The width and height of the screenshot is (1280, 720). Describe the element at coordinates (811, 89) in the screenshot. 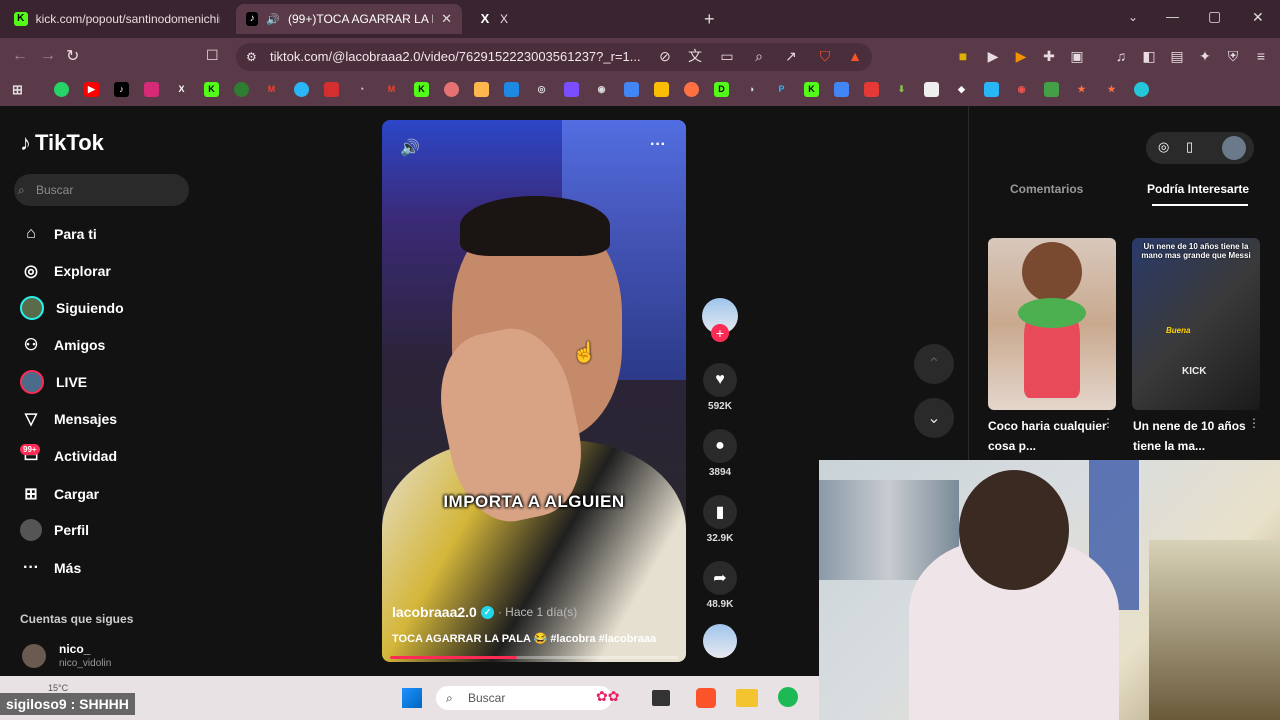

I see `kick-bookmark-icon-3: K` at that location.